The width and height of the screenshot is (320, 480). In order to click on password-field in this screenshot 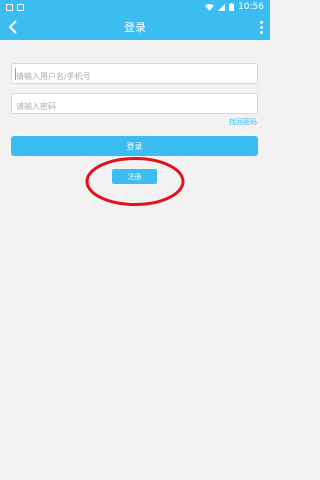, I will do `click(134, 104)`.